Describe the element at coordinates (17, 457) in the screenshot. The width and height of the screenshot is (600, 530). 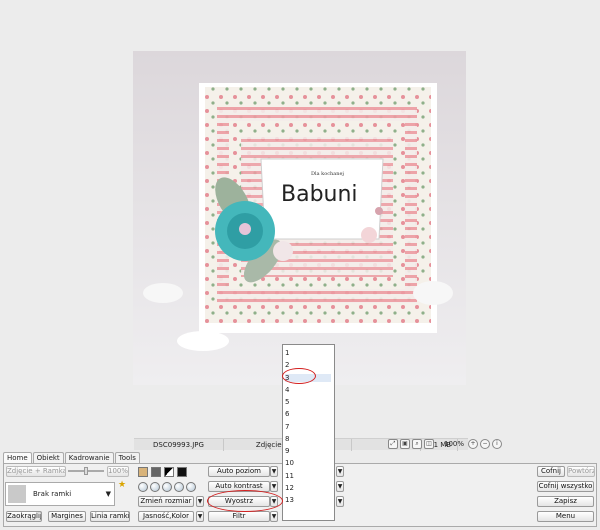
I see `tab-home: Home` at that location.